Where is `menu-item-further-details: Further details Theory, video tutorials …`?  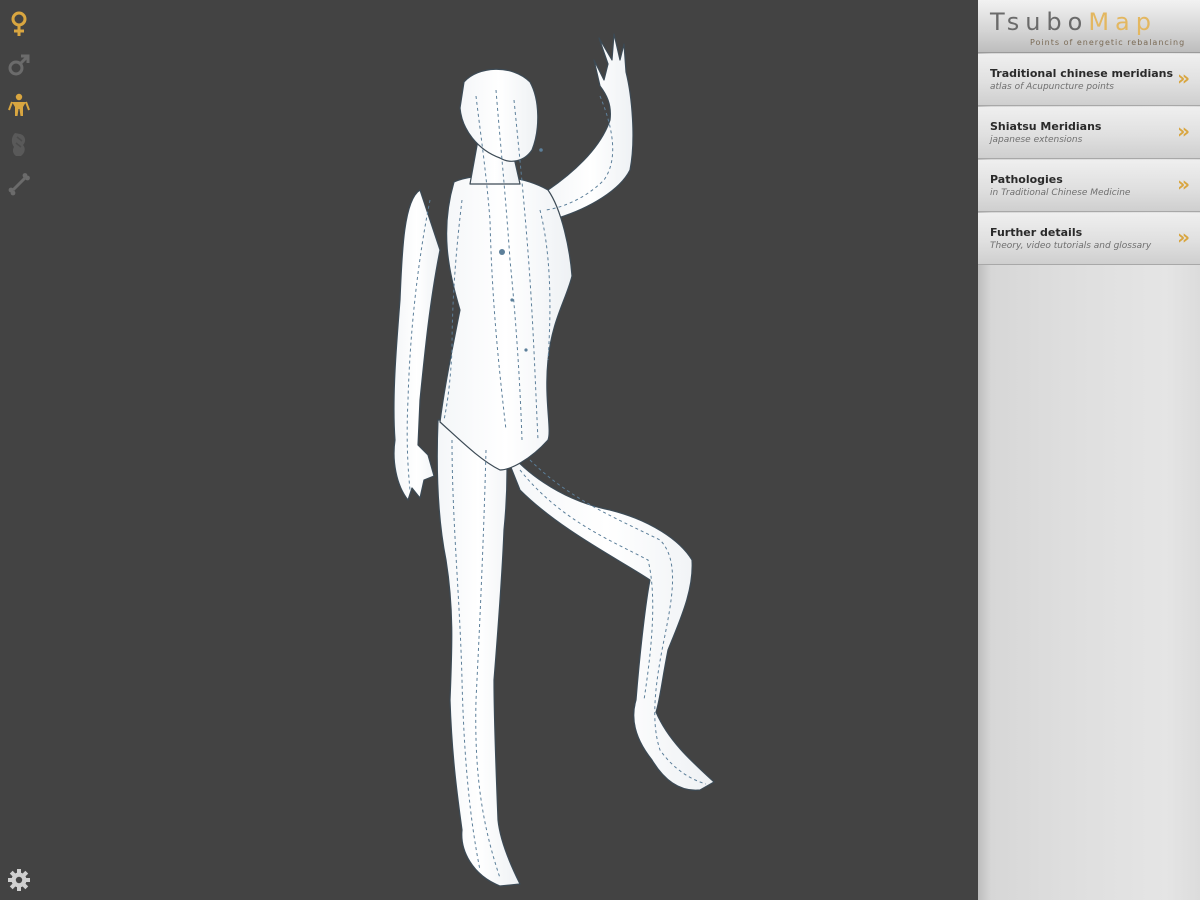
menu-item-further-details: Further details Theory, video tutorials … is located at coordinates (1089, 239).